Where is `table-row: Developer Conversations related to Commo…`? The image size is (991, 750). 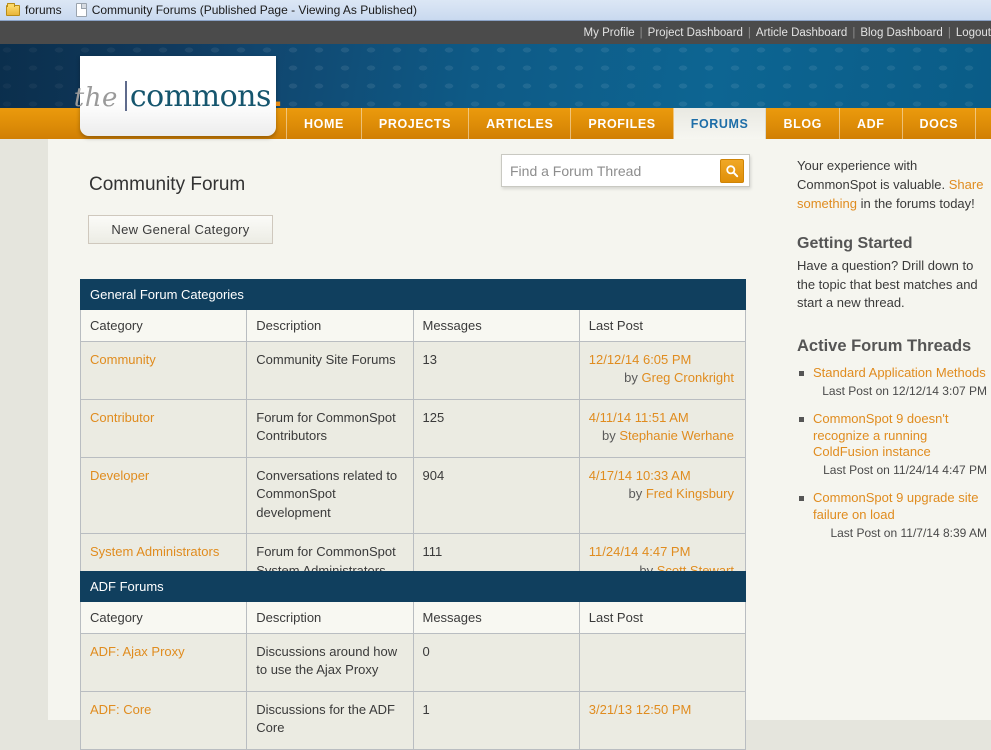
table-row: Developer Conversations related to Commo… is located at coordinates (413, 495).